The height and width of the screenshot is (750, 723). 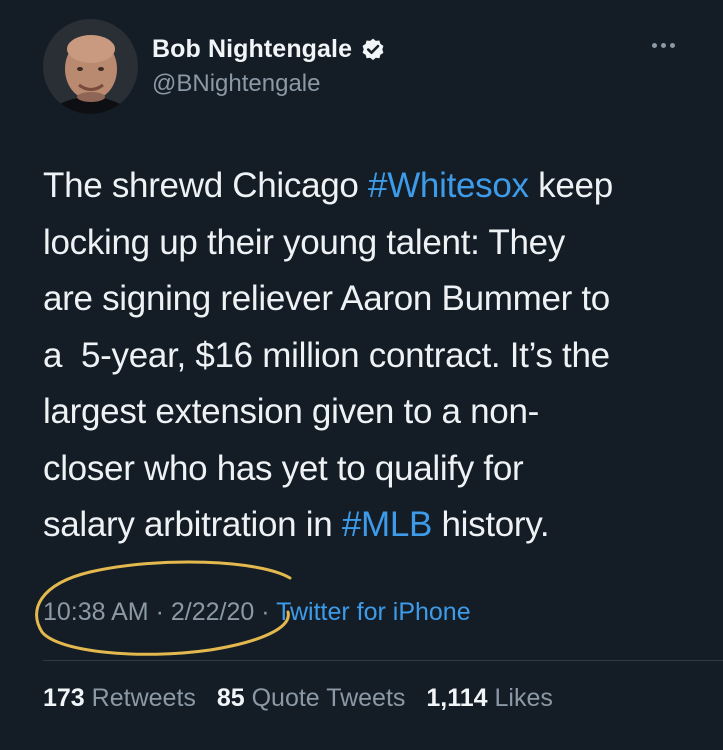 I want to click on tweet-date: 2/22/20, so click(x=212, y=612).